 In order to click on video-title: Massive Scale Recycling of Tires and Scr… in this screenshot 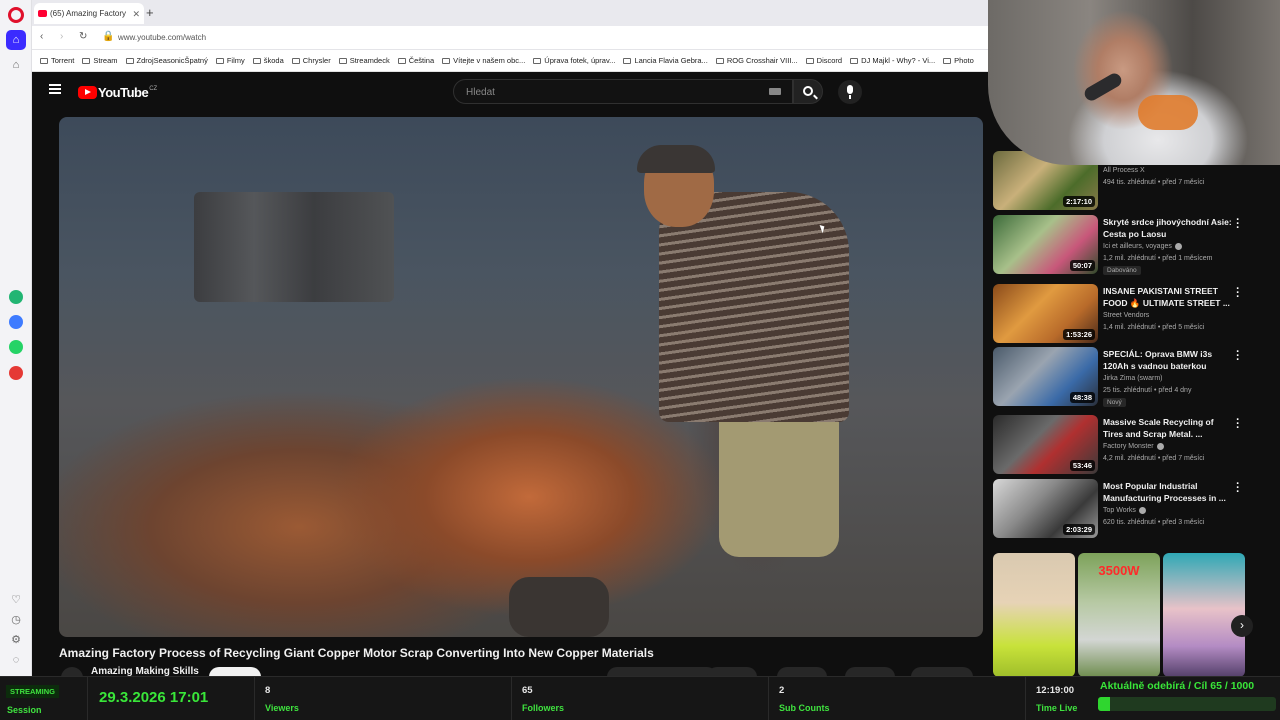, I will do `click(1168, 428)`.